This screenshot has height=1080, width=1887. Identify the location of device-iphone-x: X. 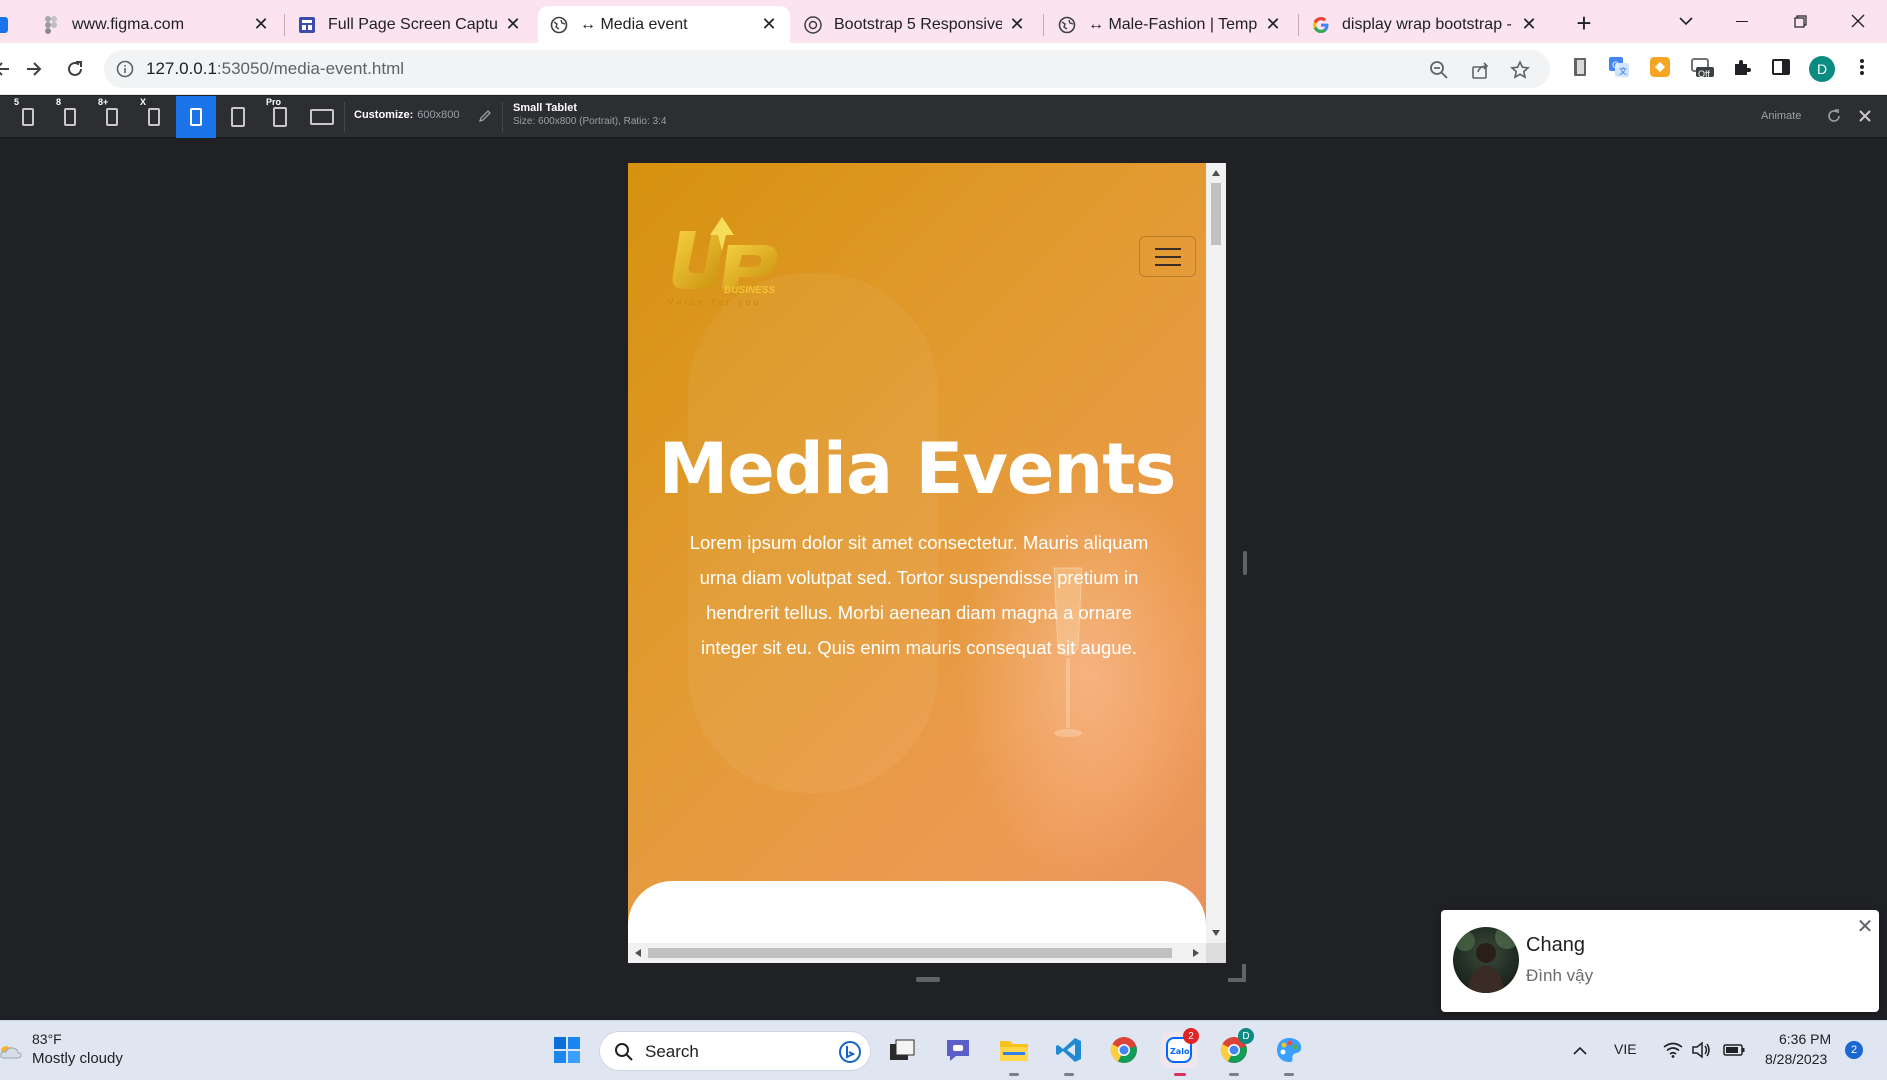
(154, 117).